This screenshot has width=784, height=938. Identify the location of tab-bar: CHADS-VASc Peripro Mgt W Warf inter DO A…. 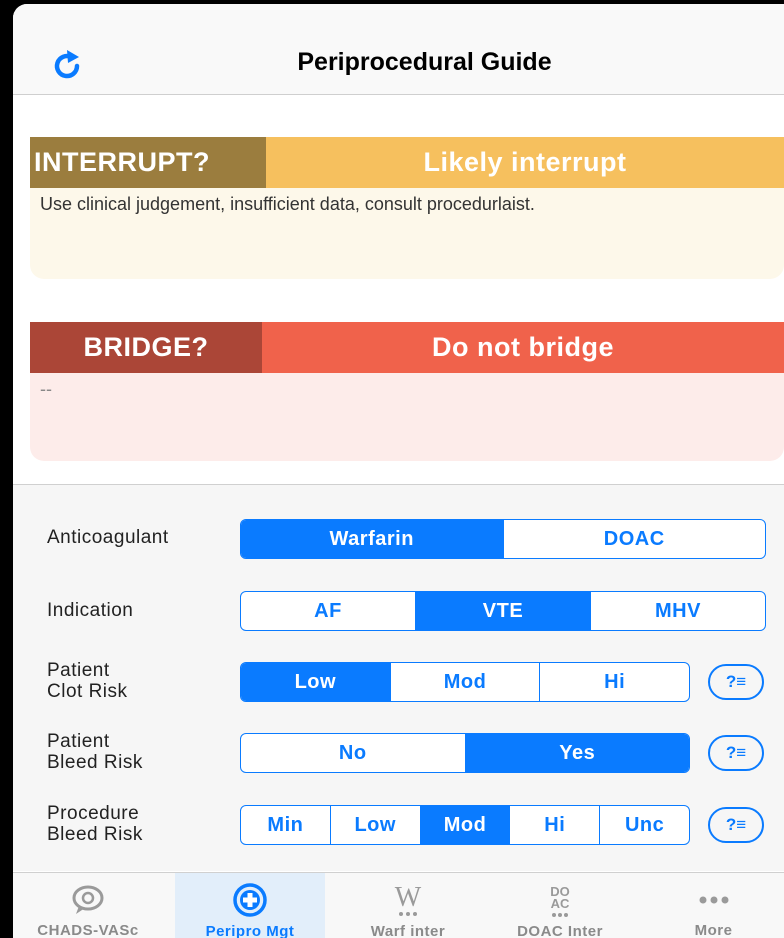
(398, 905).